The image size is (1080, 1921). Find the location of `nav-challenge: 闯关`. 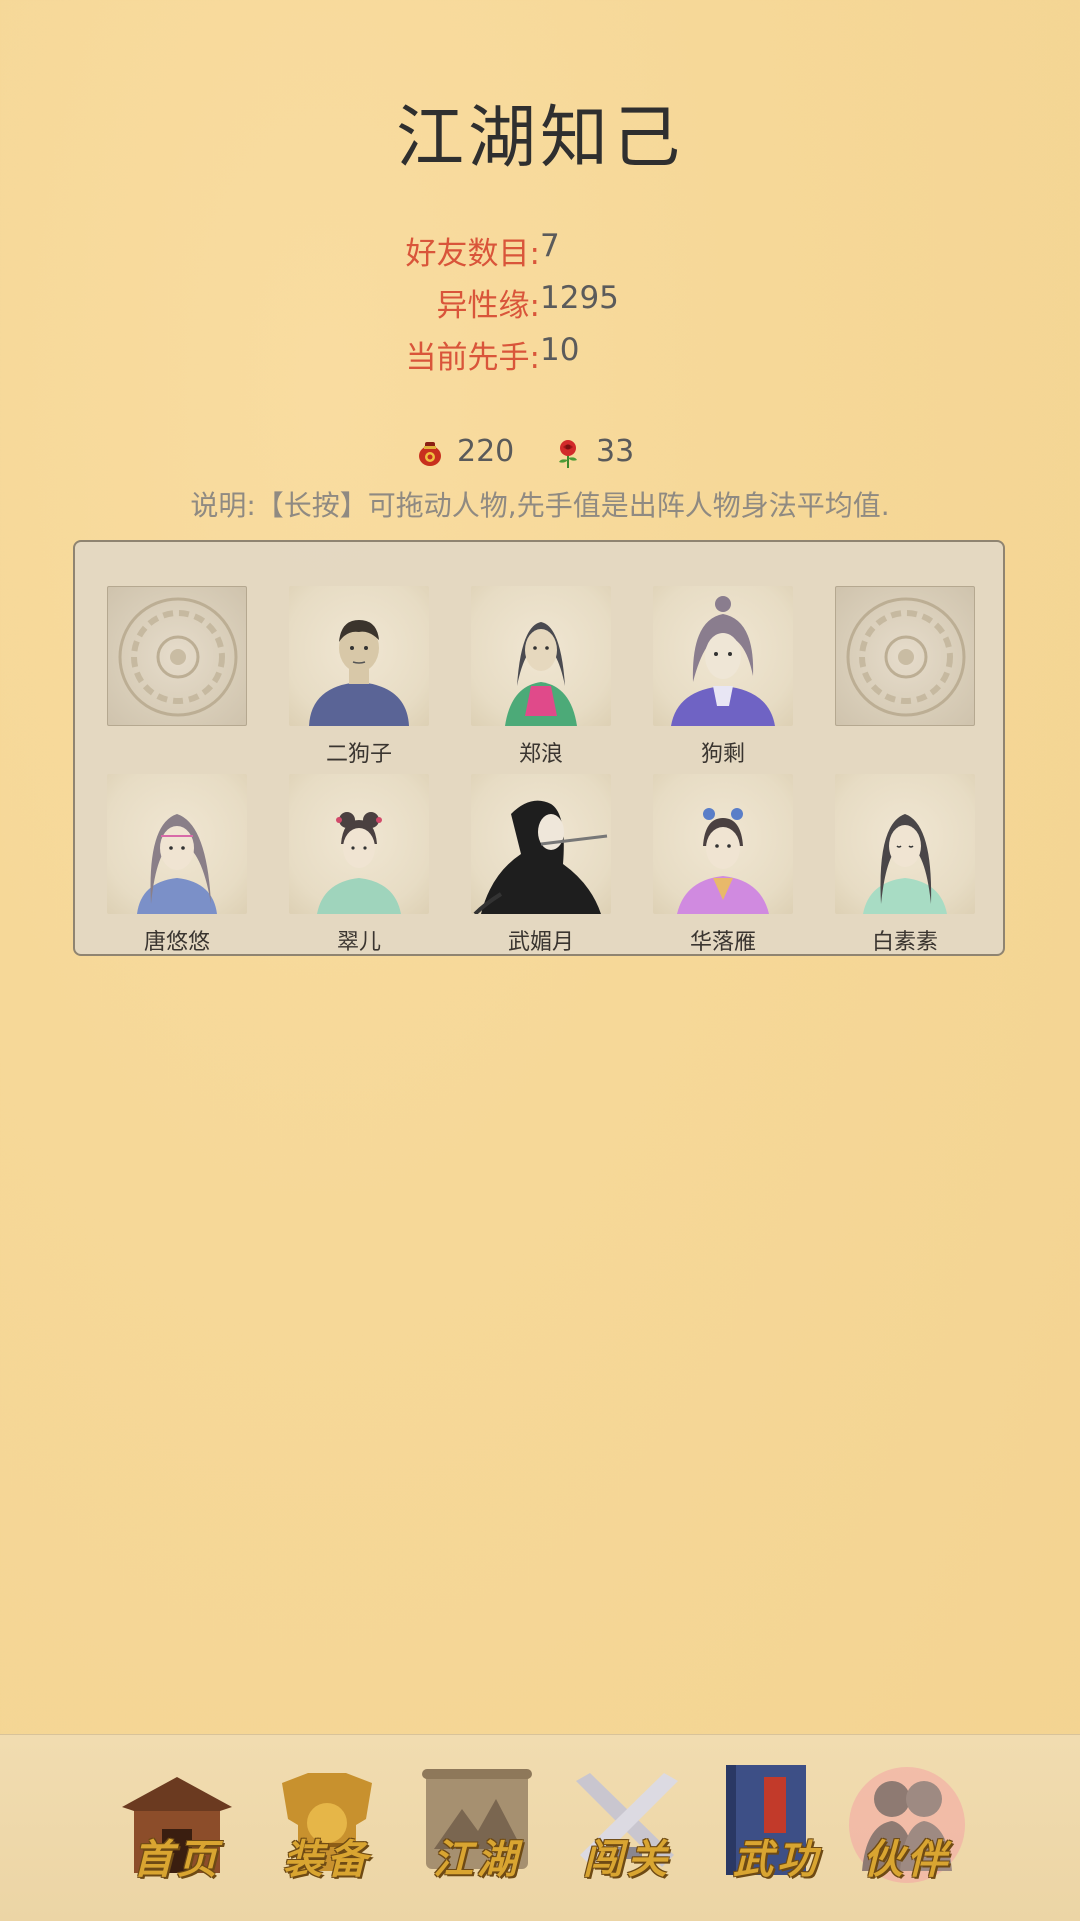

nav-challenge: 闯关 is located at coordinates (627, 1824).